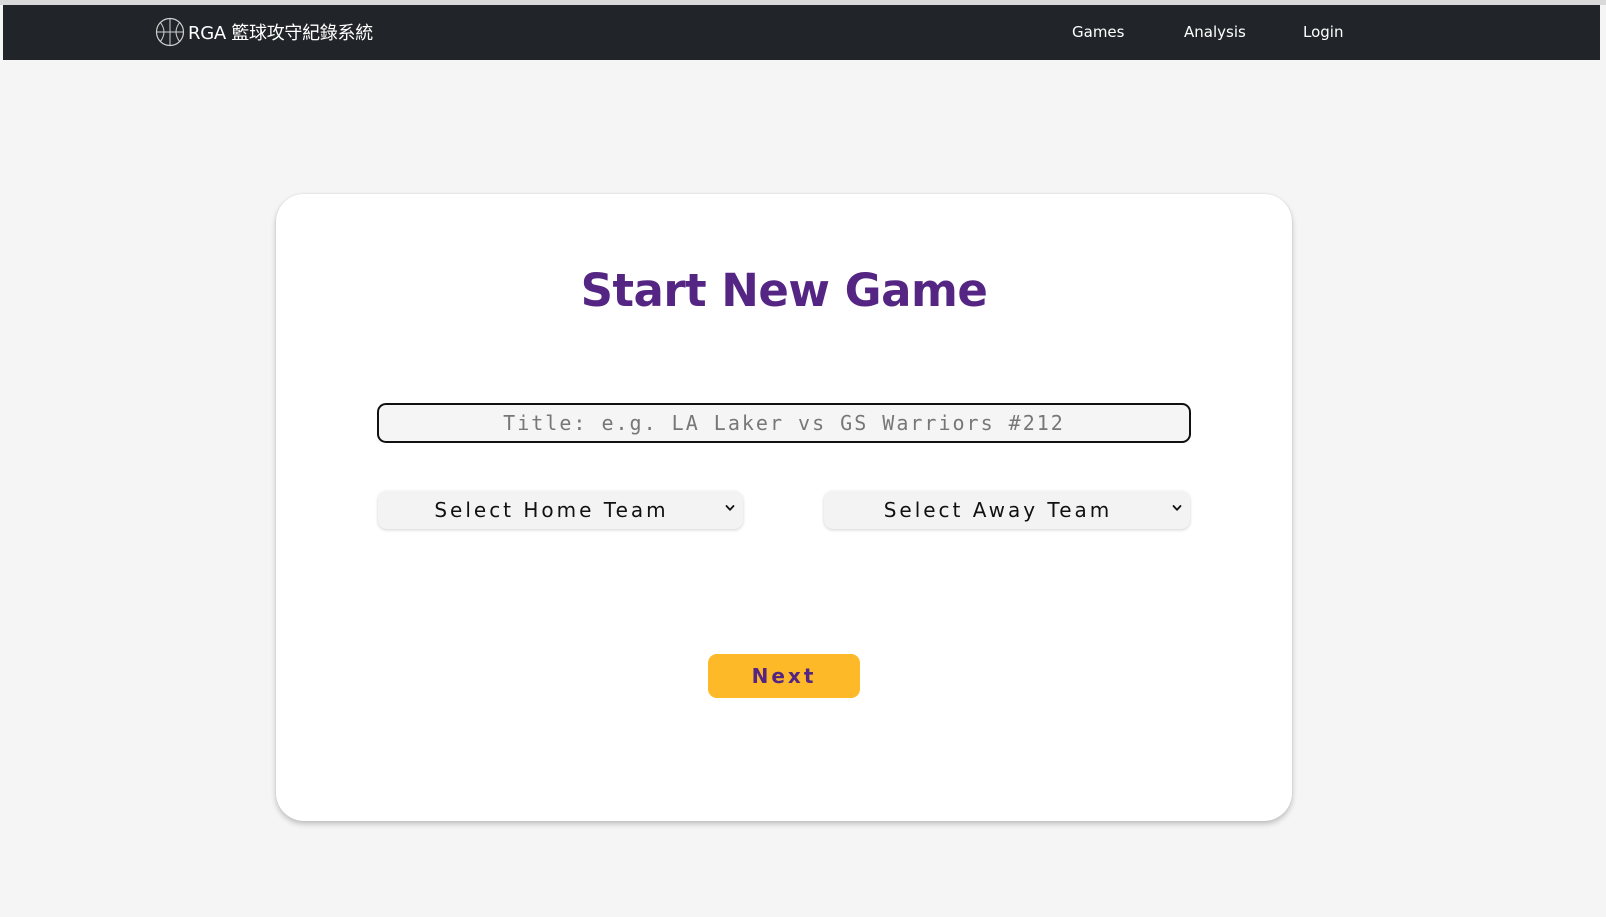 This screenshot has height=917, width=1606. I want to click on away-team-select-wrapper: Select Away Team, so click(1007, 510).